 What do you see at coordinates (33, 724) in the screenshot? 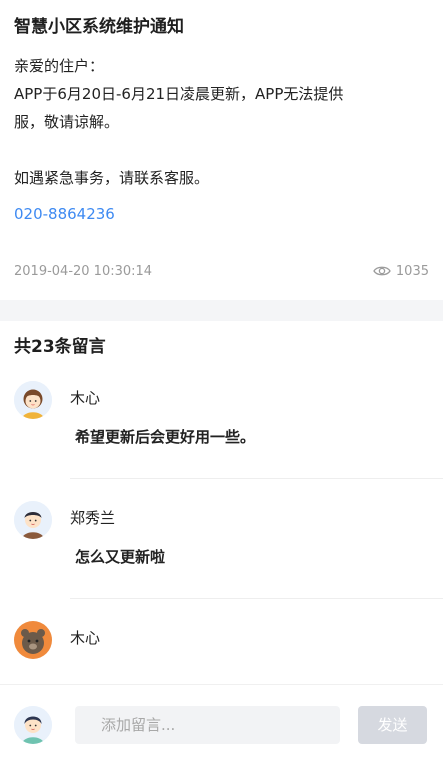
I see `user-avatar` at bounding box center [33, 724].